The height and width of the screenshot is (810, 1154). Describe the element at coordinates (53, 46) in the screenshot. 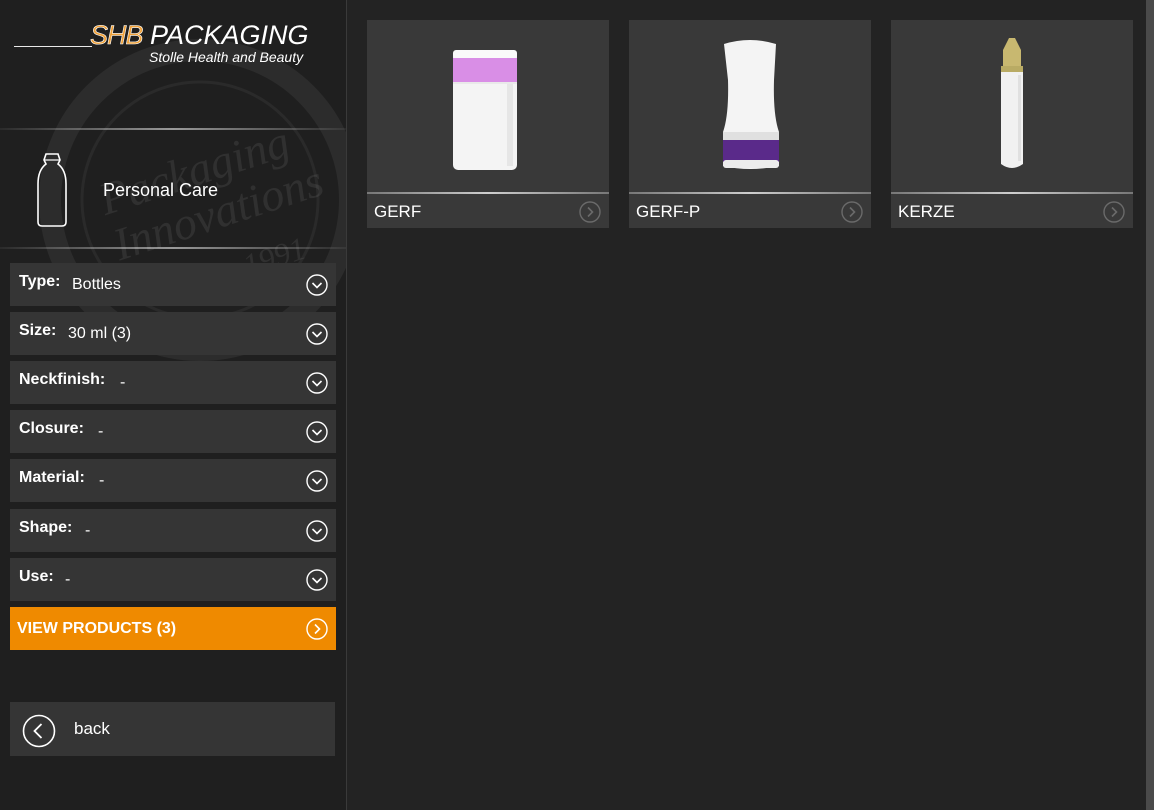

I see `logo-rule` at that location.